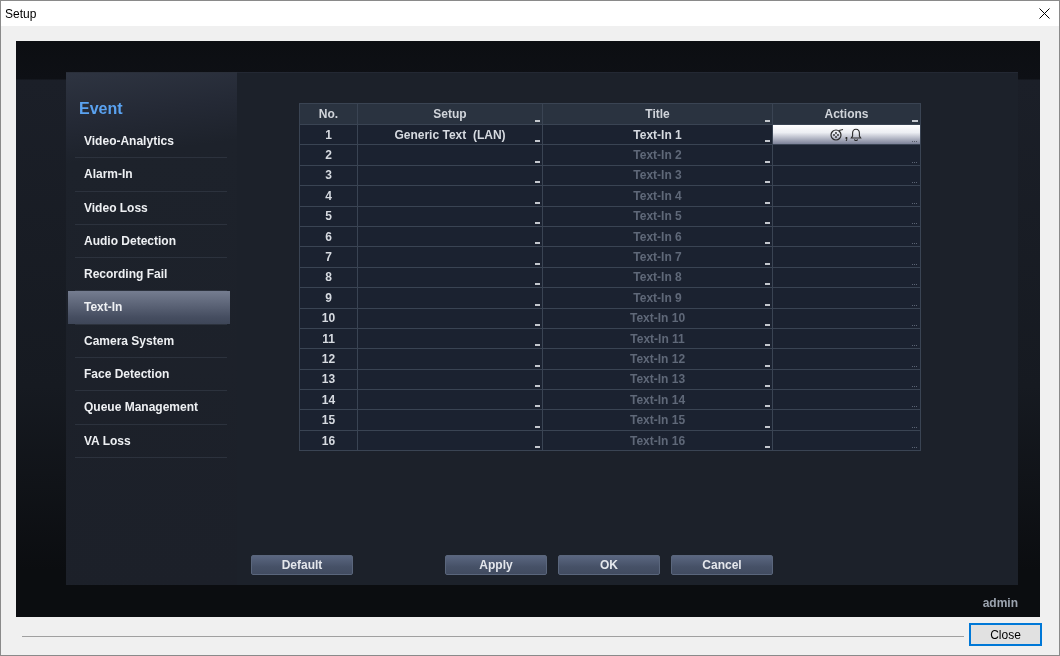 Image resolution: width=1060 pixels, height=656 pixels. What do you see at coordinates (1000, 603) in the screenshot?
I see `user-name: admin` at bounding box center [1000, 603].